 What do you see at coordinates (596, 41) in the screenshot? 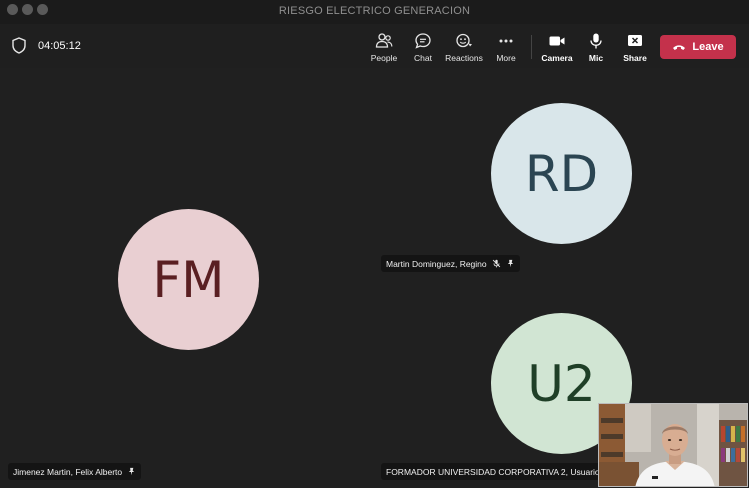
I see `mic-icon` at bounding box center [596, 41].